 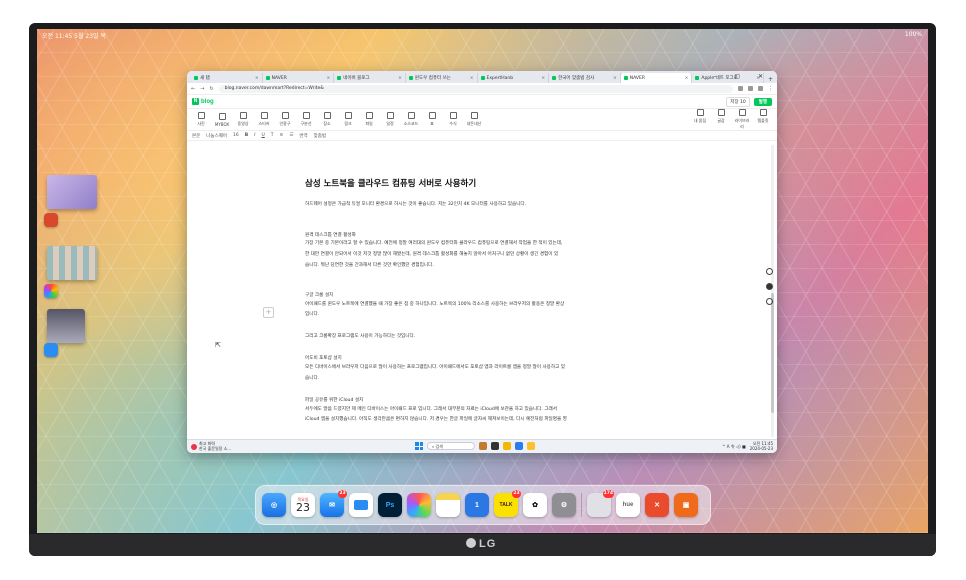 What do you see at coordinates (390, 505) in the screenshot?
I see `photoshop-icon: Ps` at bounding box center [390, 505].